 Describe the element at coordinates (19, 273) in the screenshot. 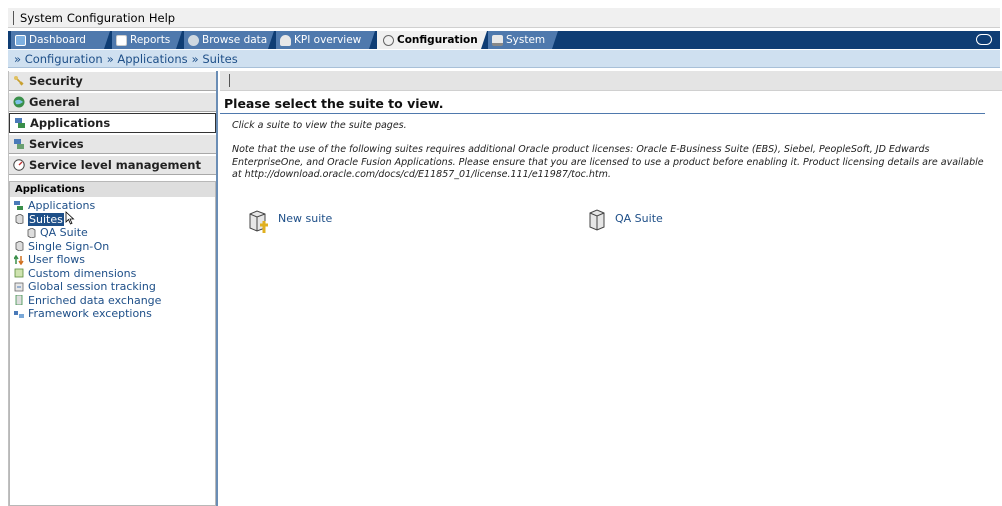

I see `custom-dimensions-icon` at that location.